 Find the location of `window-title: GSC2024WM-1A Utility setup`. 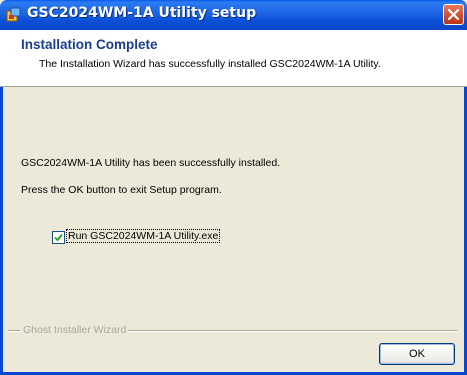

window-title: GSC2024WM-1A Utility setup is located at coordinates (142, 13).